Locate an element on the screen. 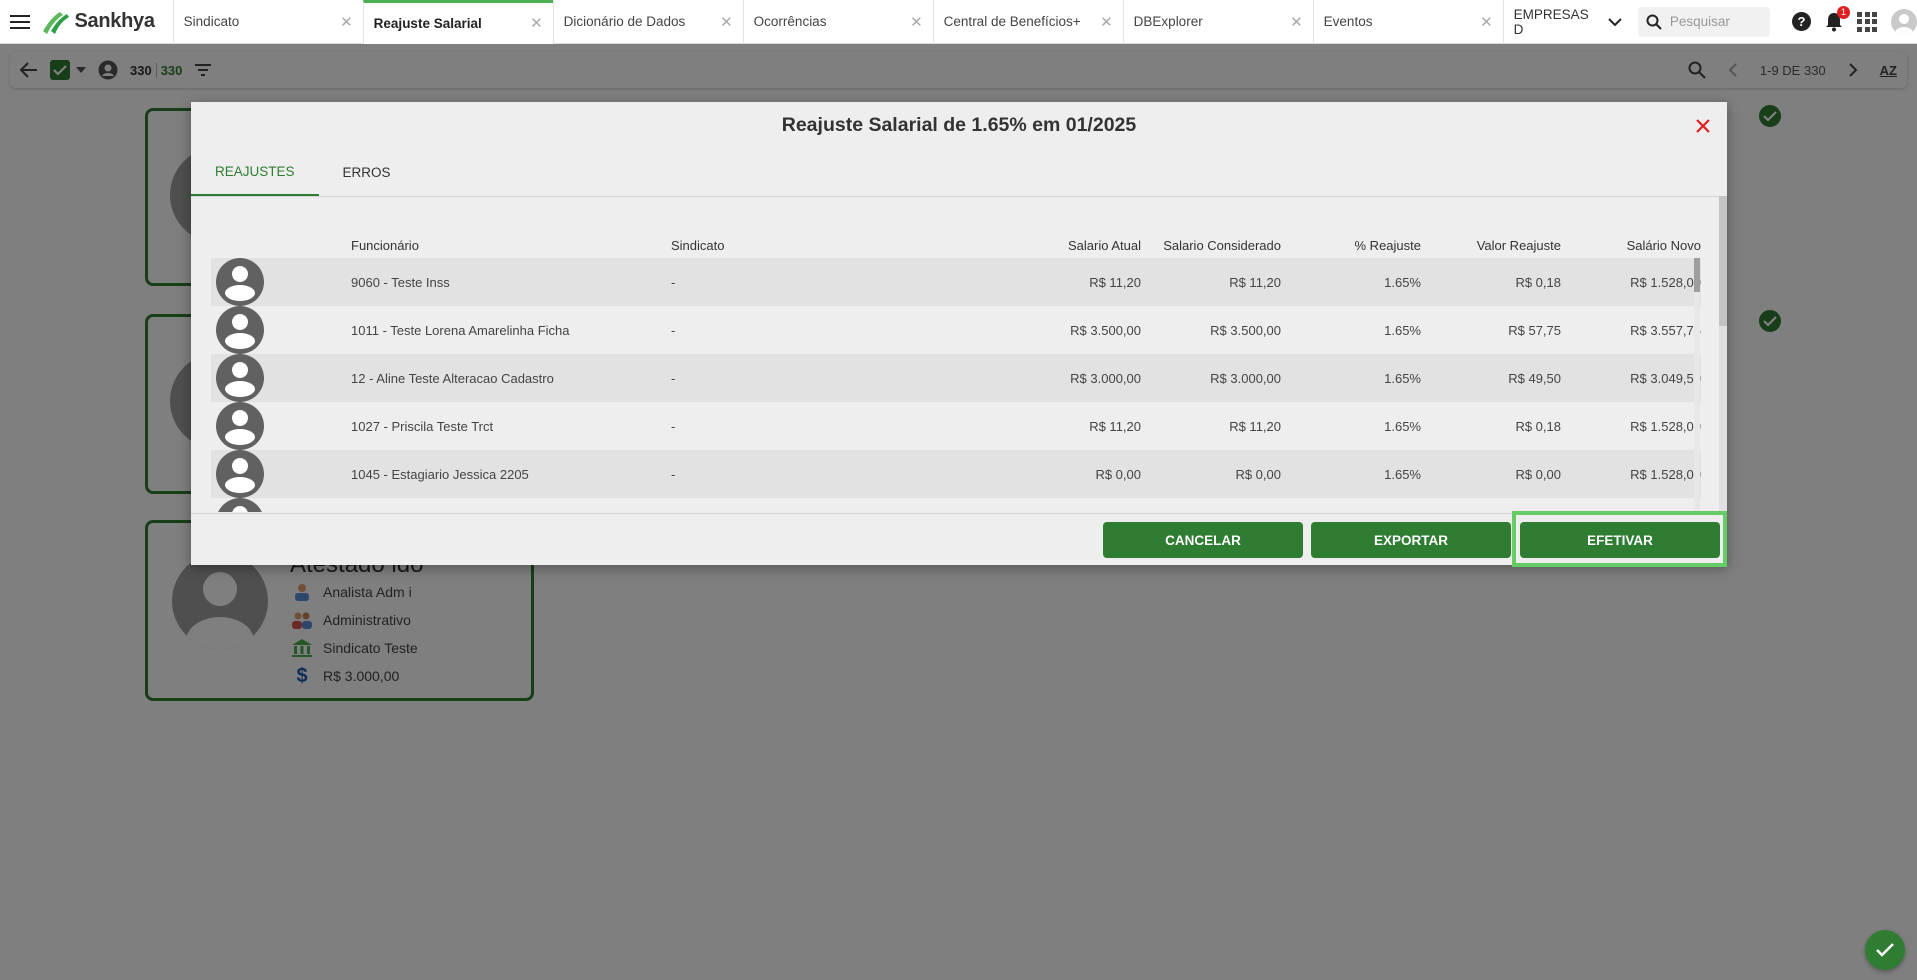 Image resolution: width=1917 pixels, height=980 pixels. table-row is located at coordinates (956, 505).